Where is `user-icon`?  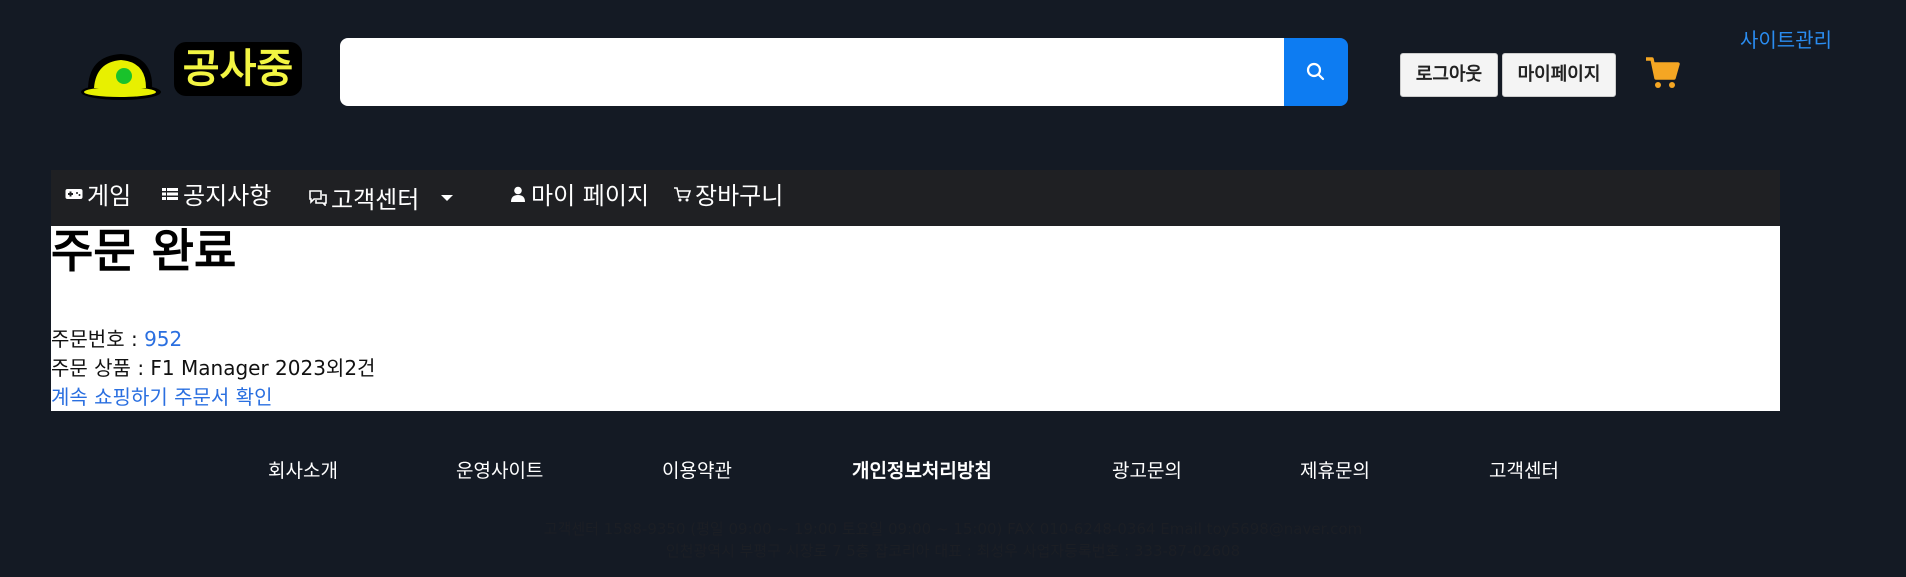
user-icon is located at coordinates (518, 194).